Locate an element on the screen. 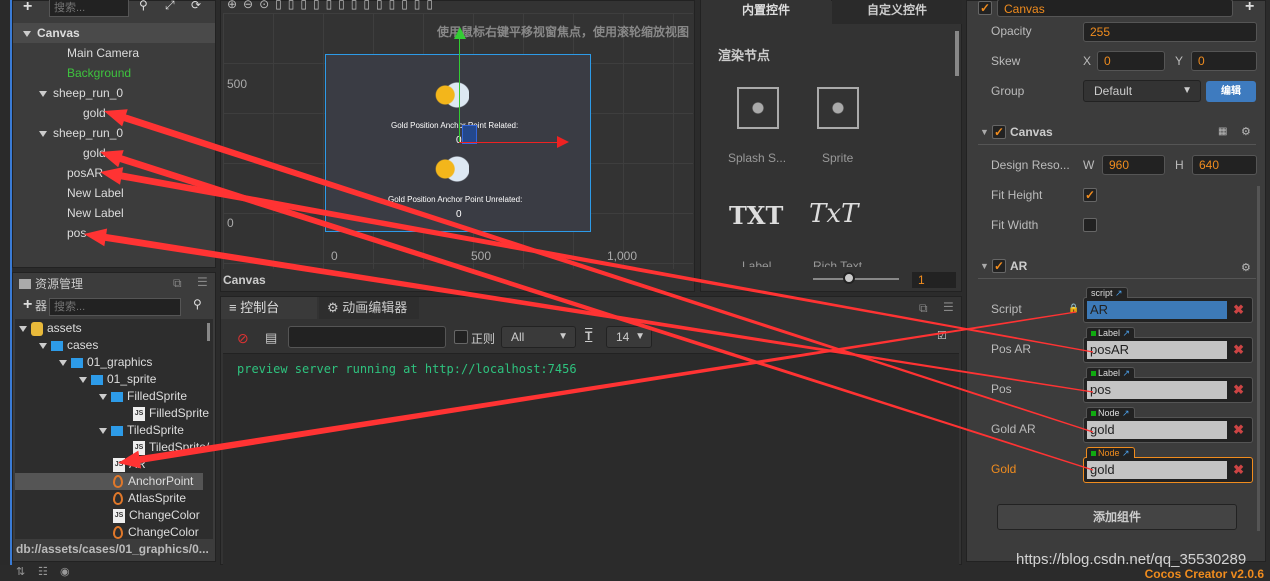 This screenshot has width=1270, height=581. property-value: posAR is located at coordinates (1157, 350).